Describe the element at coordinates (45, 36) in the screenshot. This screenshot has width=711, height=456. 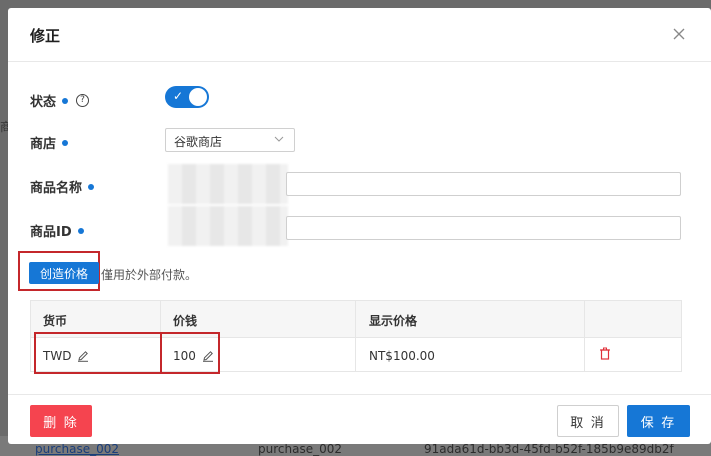
I see `dialog-title: 修正` at that location.